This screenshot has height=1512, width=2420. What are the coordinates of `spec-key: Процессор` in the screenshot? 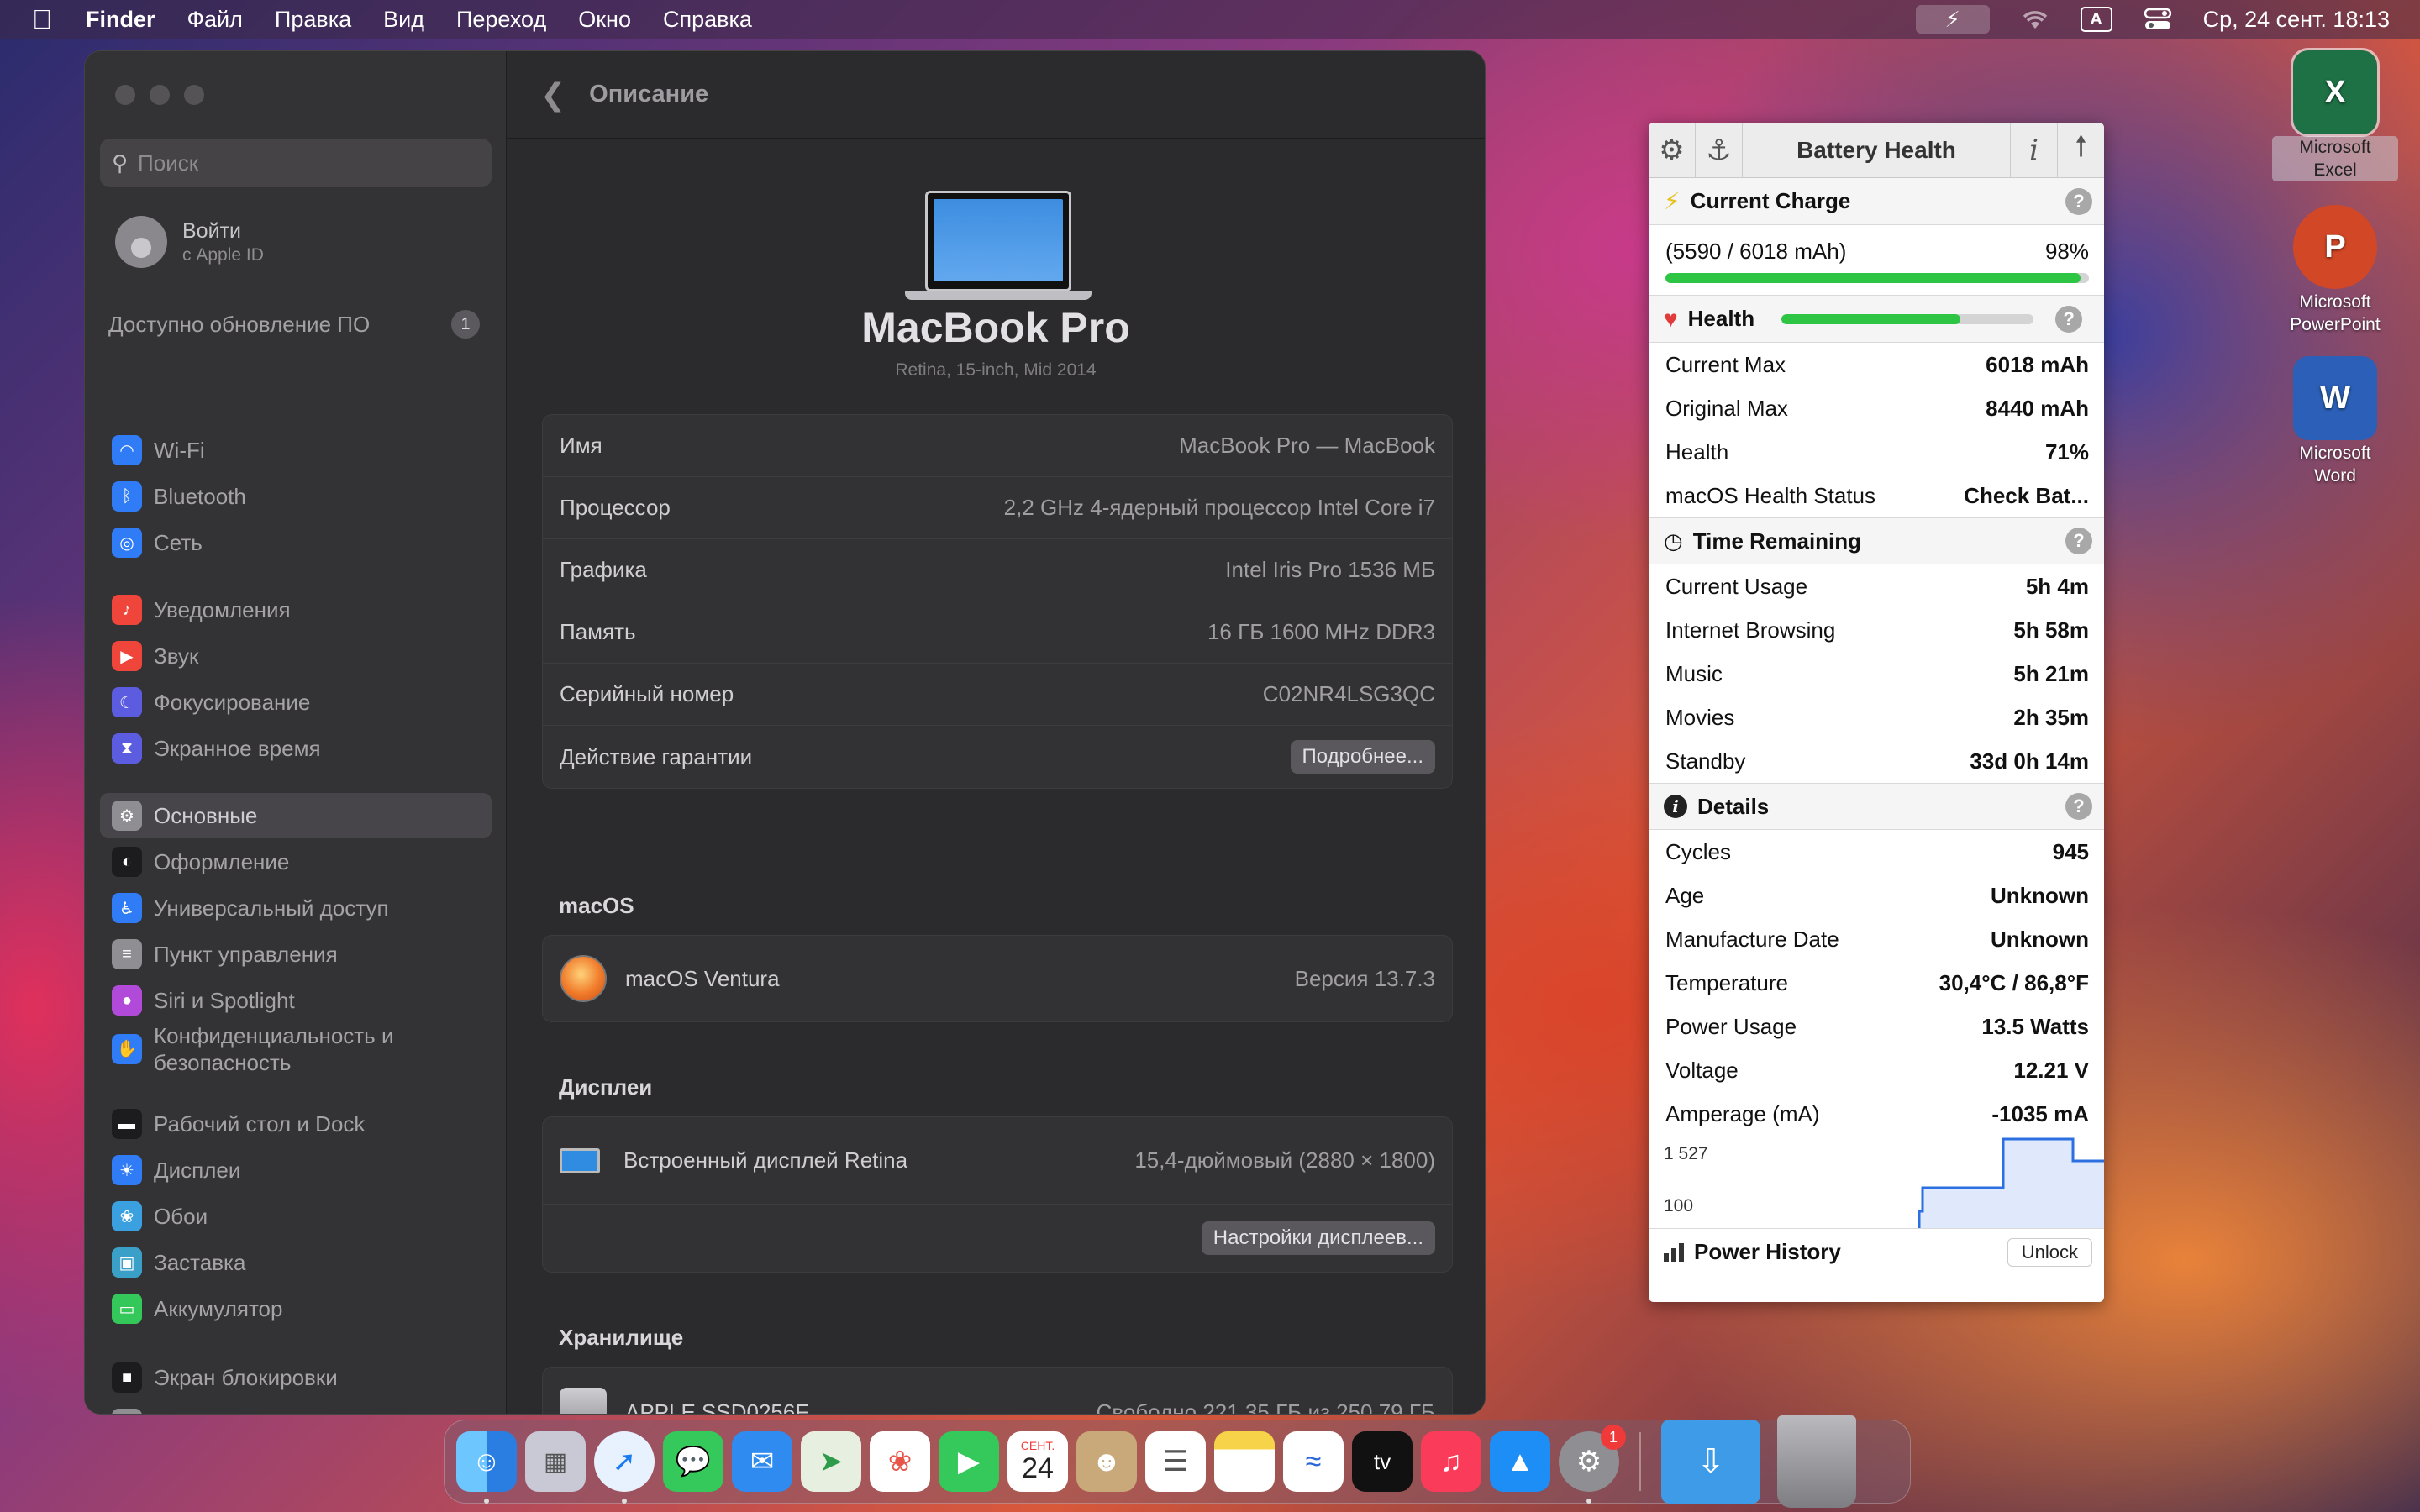 It's located at (615, 507).